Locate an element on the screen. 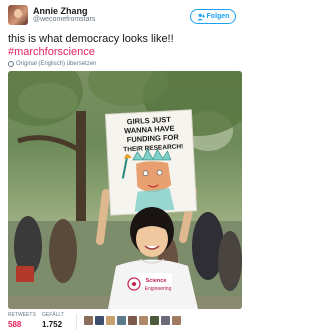  globe-icon is located at coordinates (11, 64).